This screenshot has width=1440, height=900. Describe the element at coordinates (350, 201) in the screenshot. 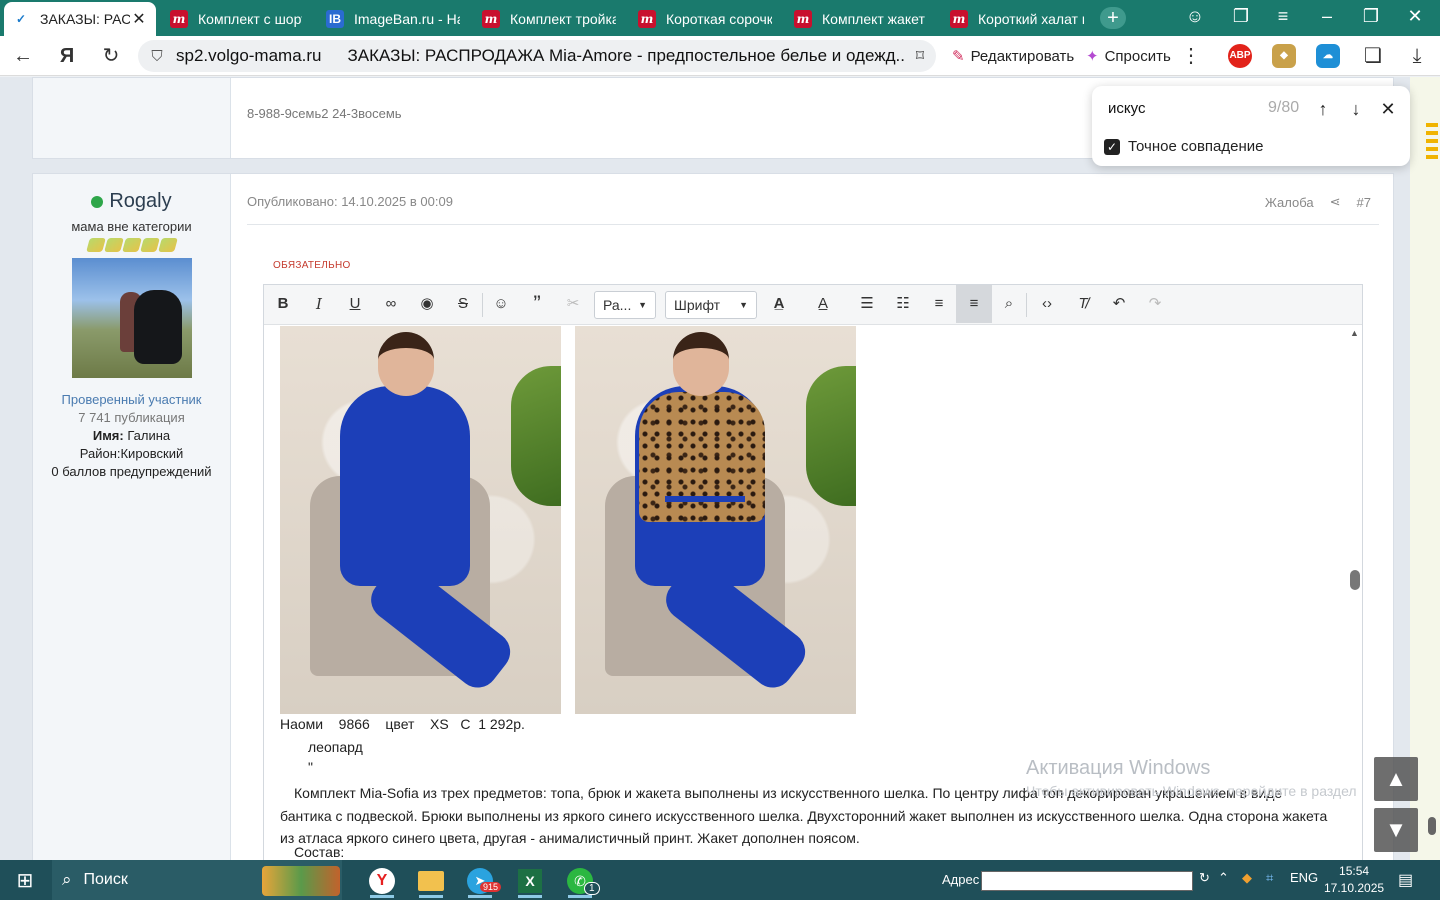

I see `post-date: Опубликовано: 14.10.2025 в 00:09` at that location.